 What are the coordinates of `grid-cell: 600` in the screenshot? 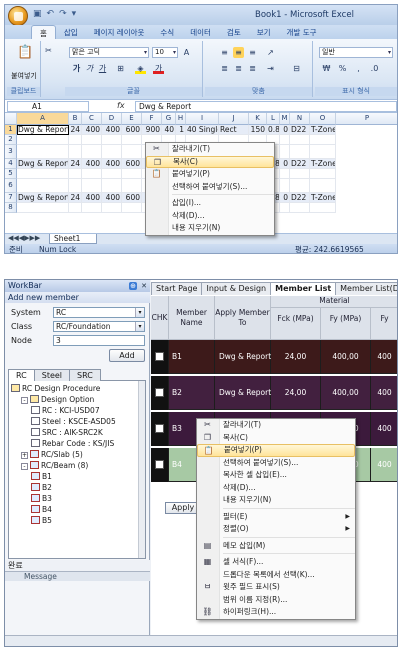 It's located at (132, 164).